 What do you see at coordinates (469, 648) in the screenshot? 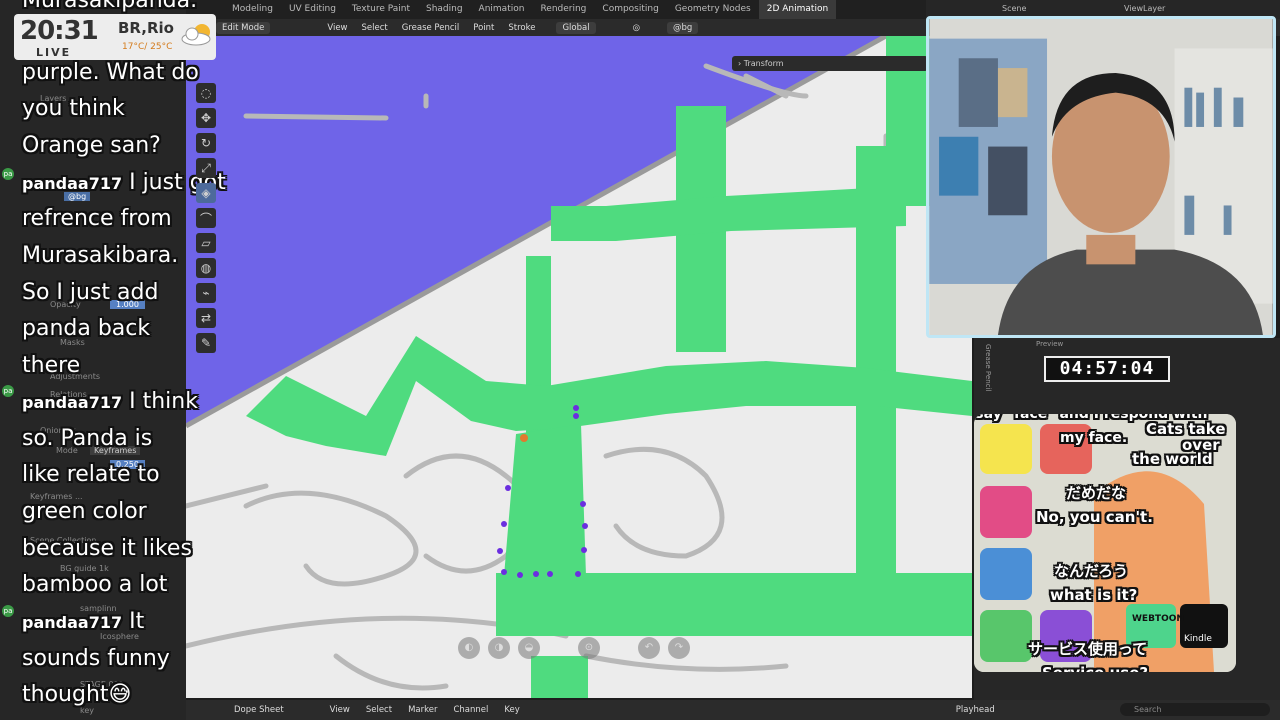
I see `stroke-tool-icon: ◐` at bounding box center [469, 648].